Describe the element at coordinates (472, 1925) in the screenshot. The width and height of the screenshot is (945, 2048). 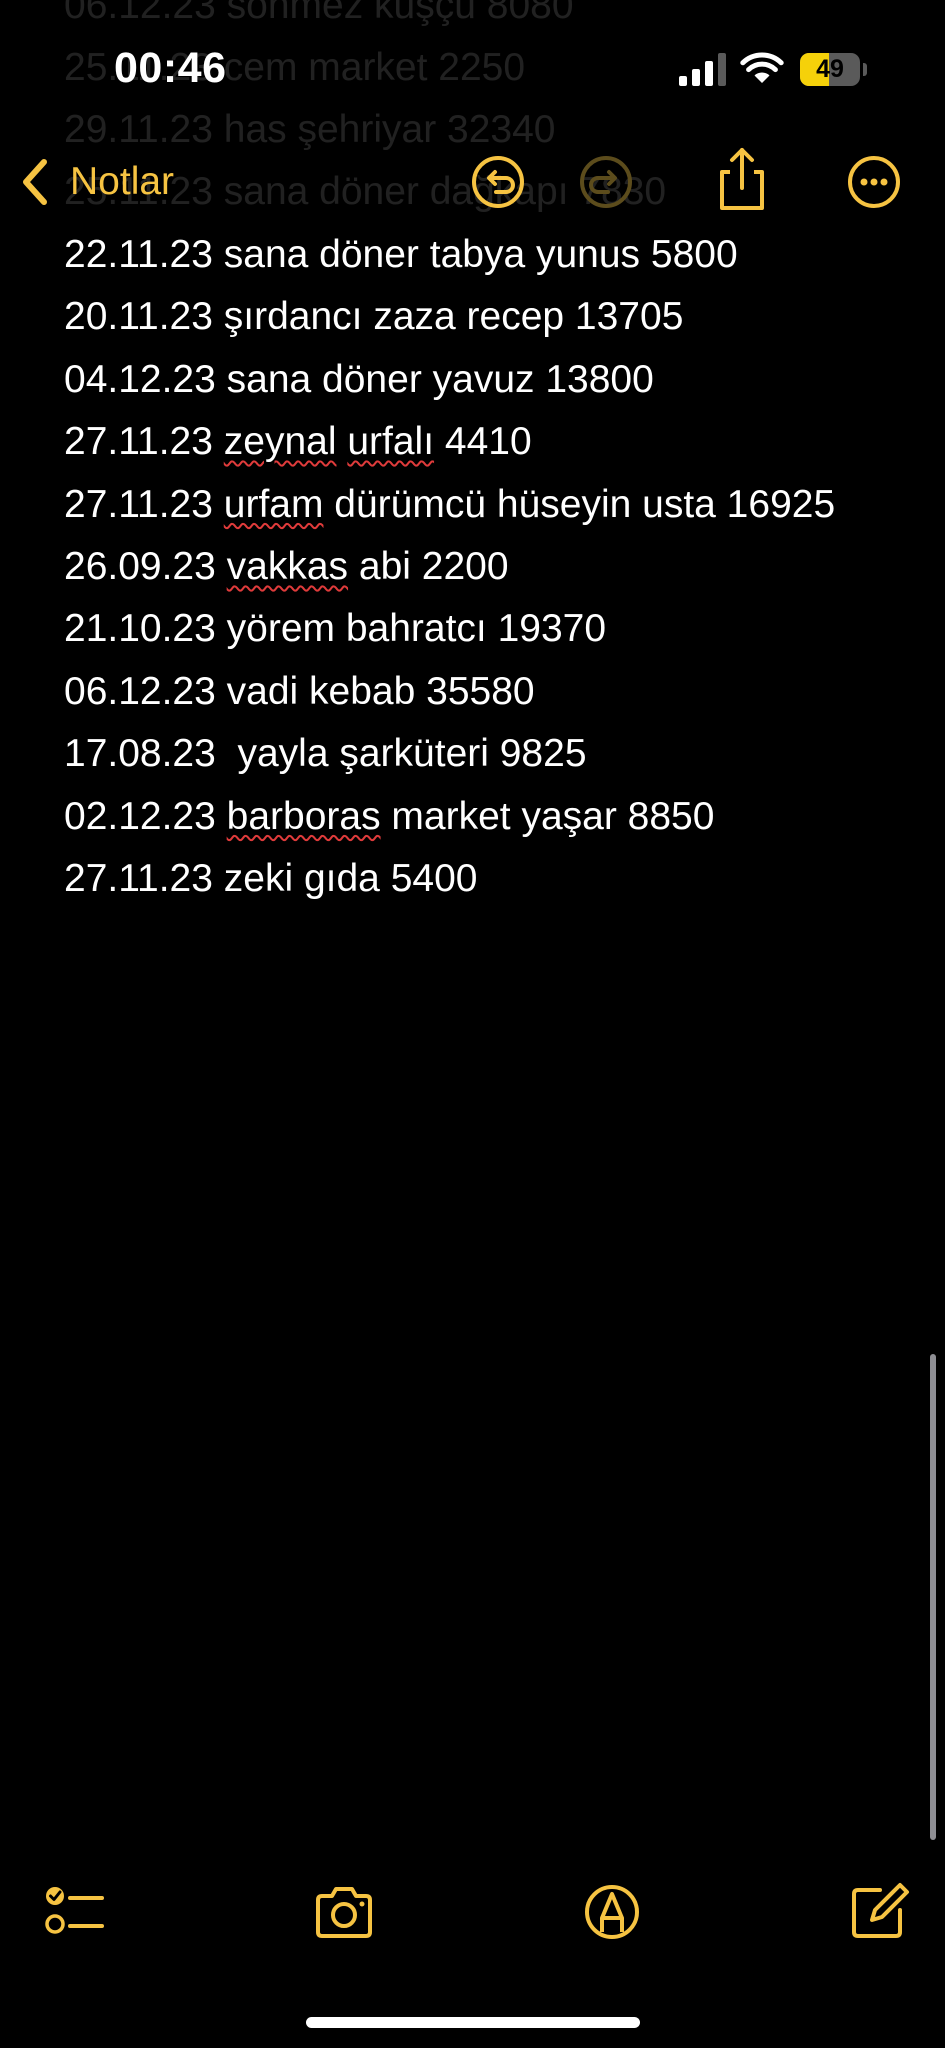
I see `bottom-toolbar` at that location.